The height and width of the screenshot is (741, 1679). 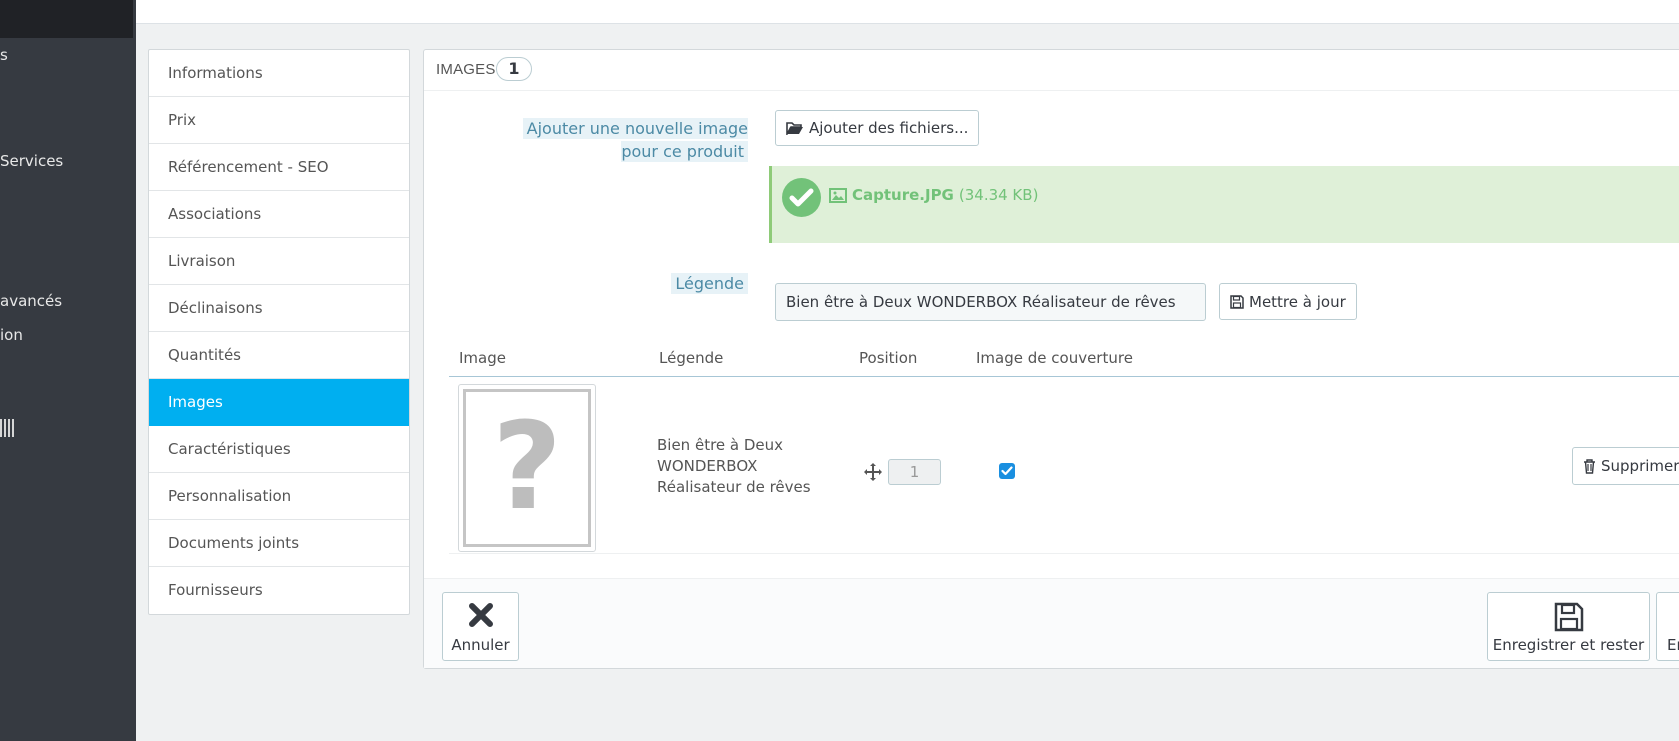 What do you see at coordinates (1054, 358) in the screenshot?
I see `column-header-cover: Image de couverture` at bounding box center [1054, 358].